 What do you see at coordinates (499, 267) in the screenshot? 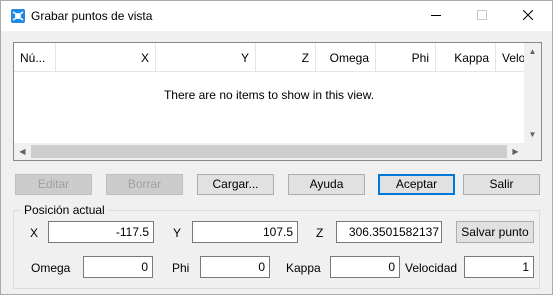
I see `velocidad-field: 1` at bounding box center [499, 267].